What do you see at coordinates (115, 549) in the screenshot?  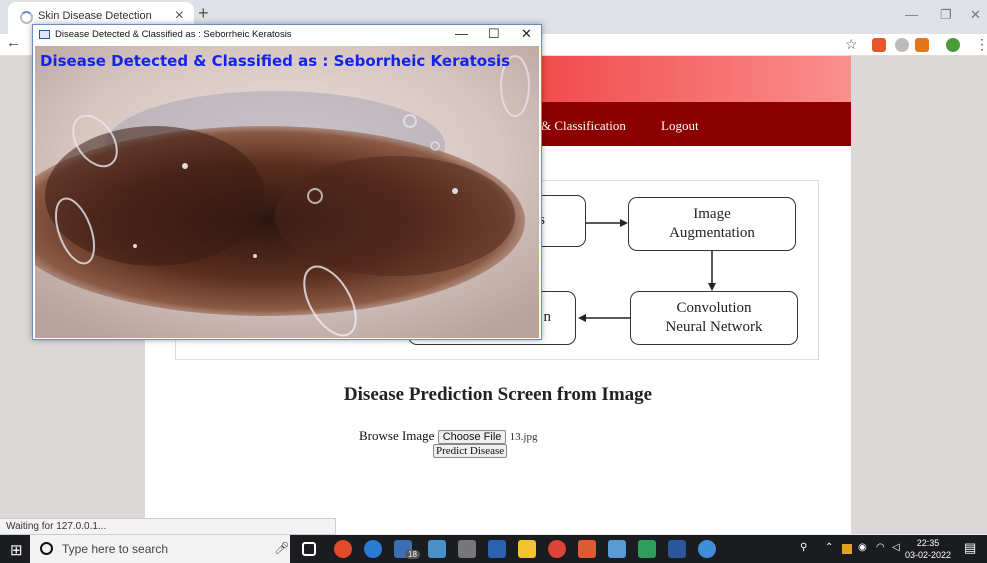 I see `taskbar-search-input: Type here to search` at bounding box center [115, 549].